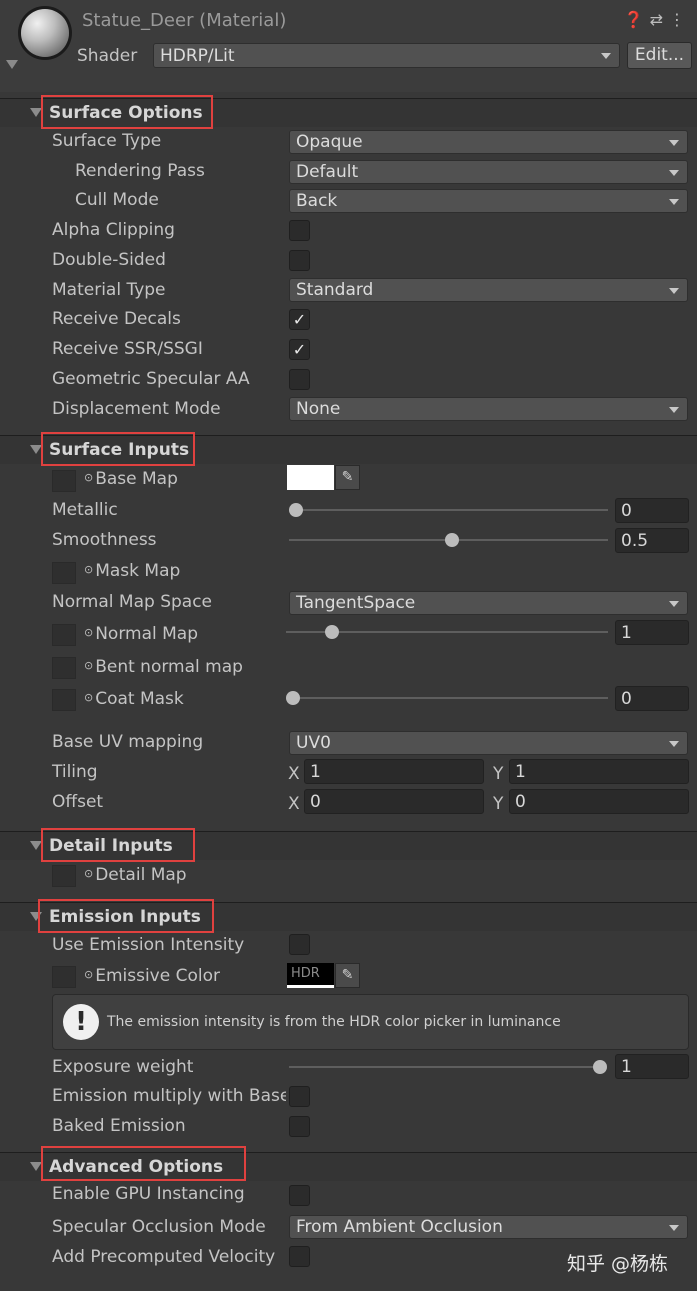 This screenshot has height=1291, width=697. What do you see at coordinates (488, 172) in the screenshot?
I see `rendering-pass-dropdown: Default` at bounding box center [488, 172].